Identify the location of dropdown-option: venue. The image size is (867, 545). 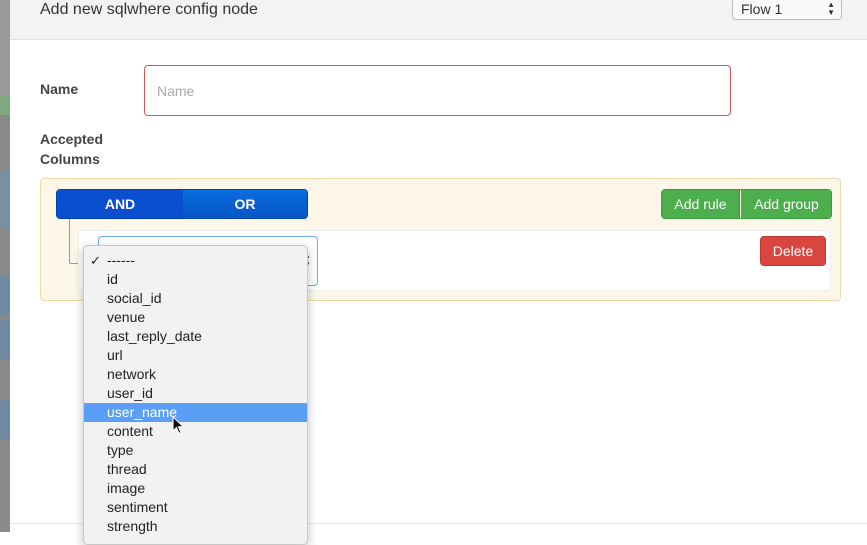
(195, 317).